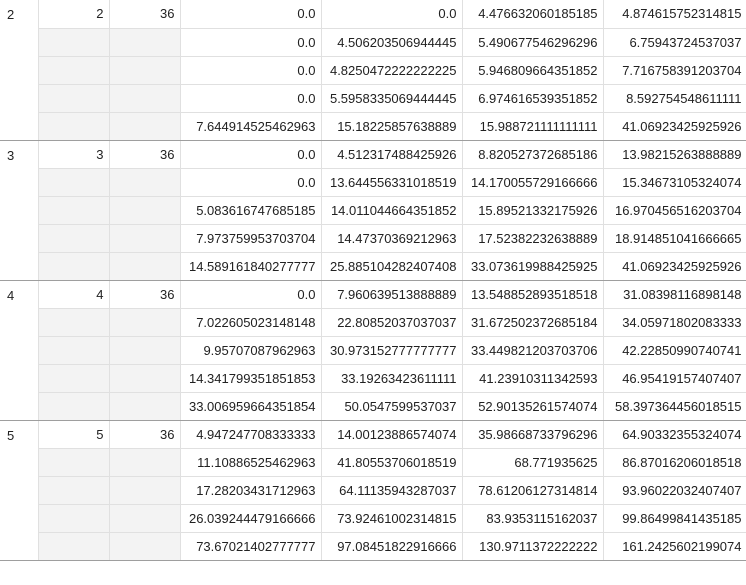 This screenshot has height=585, width=746. I want to click on value-cell: 13.644556331018519, so click(392, 182).